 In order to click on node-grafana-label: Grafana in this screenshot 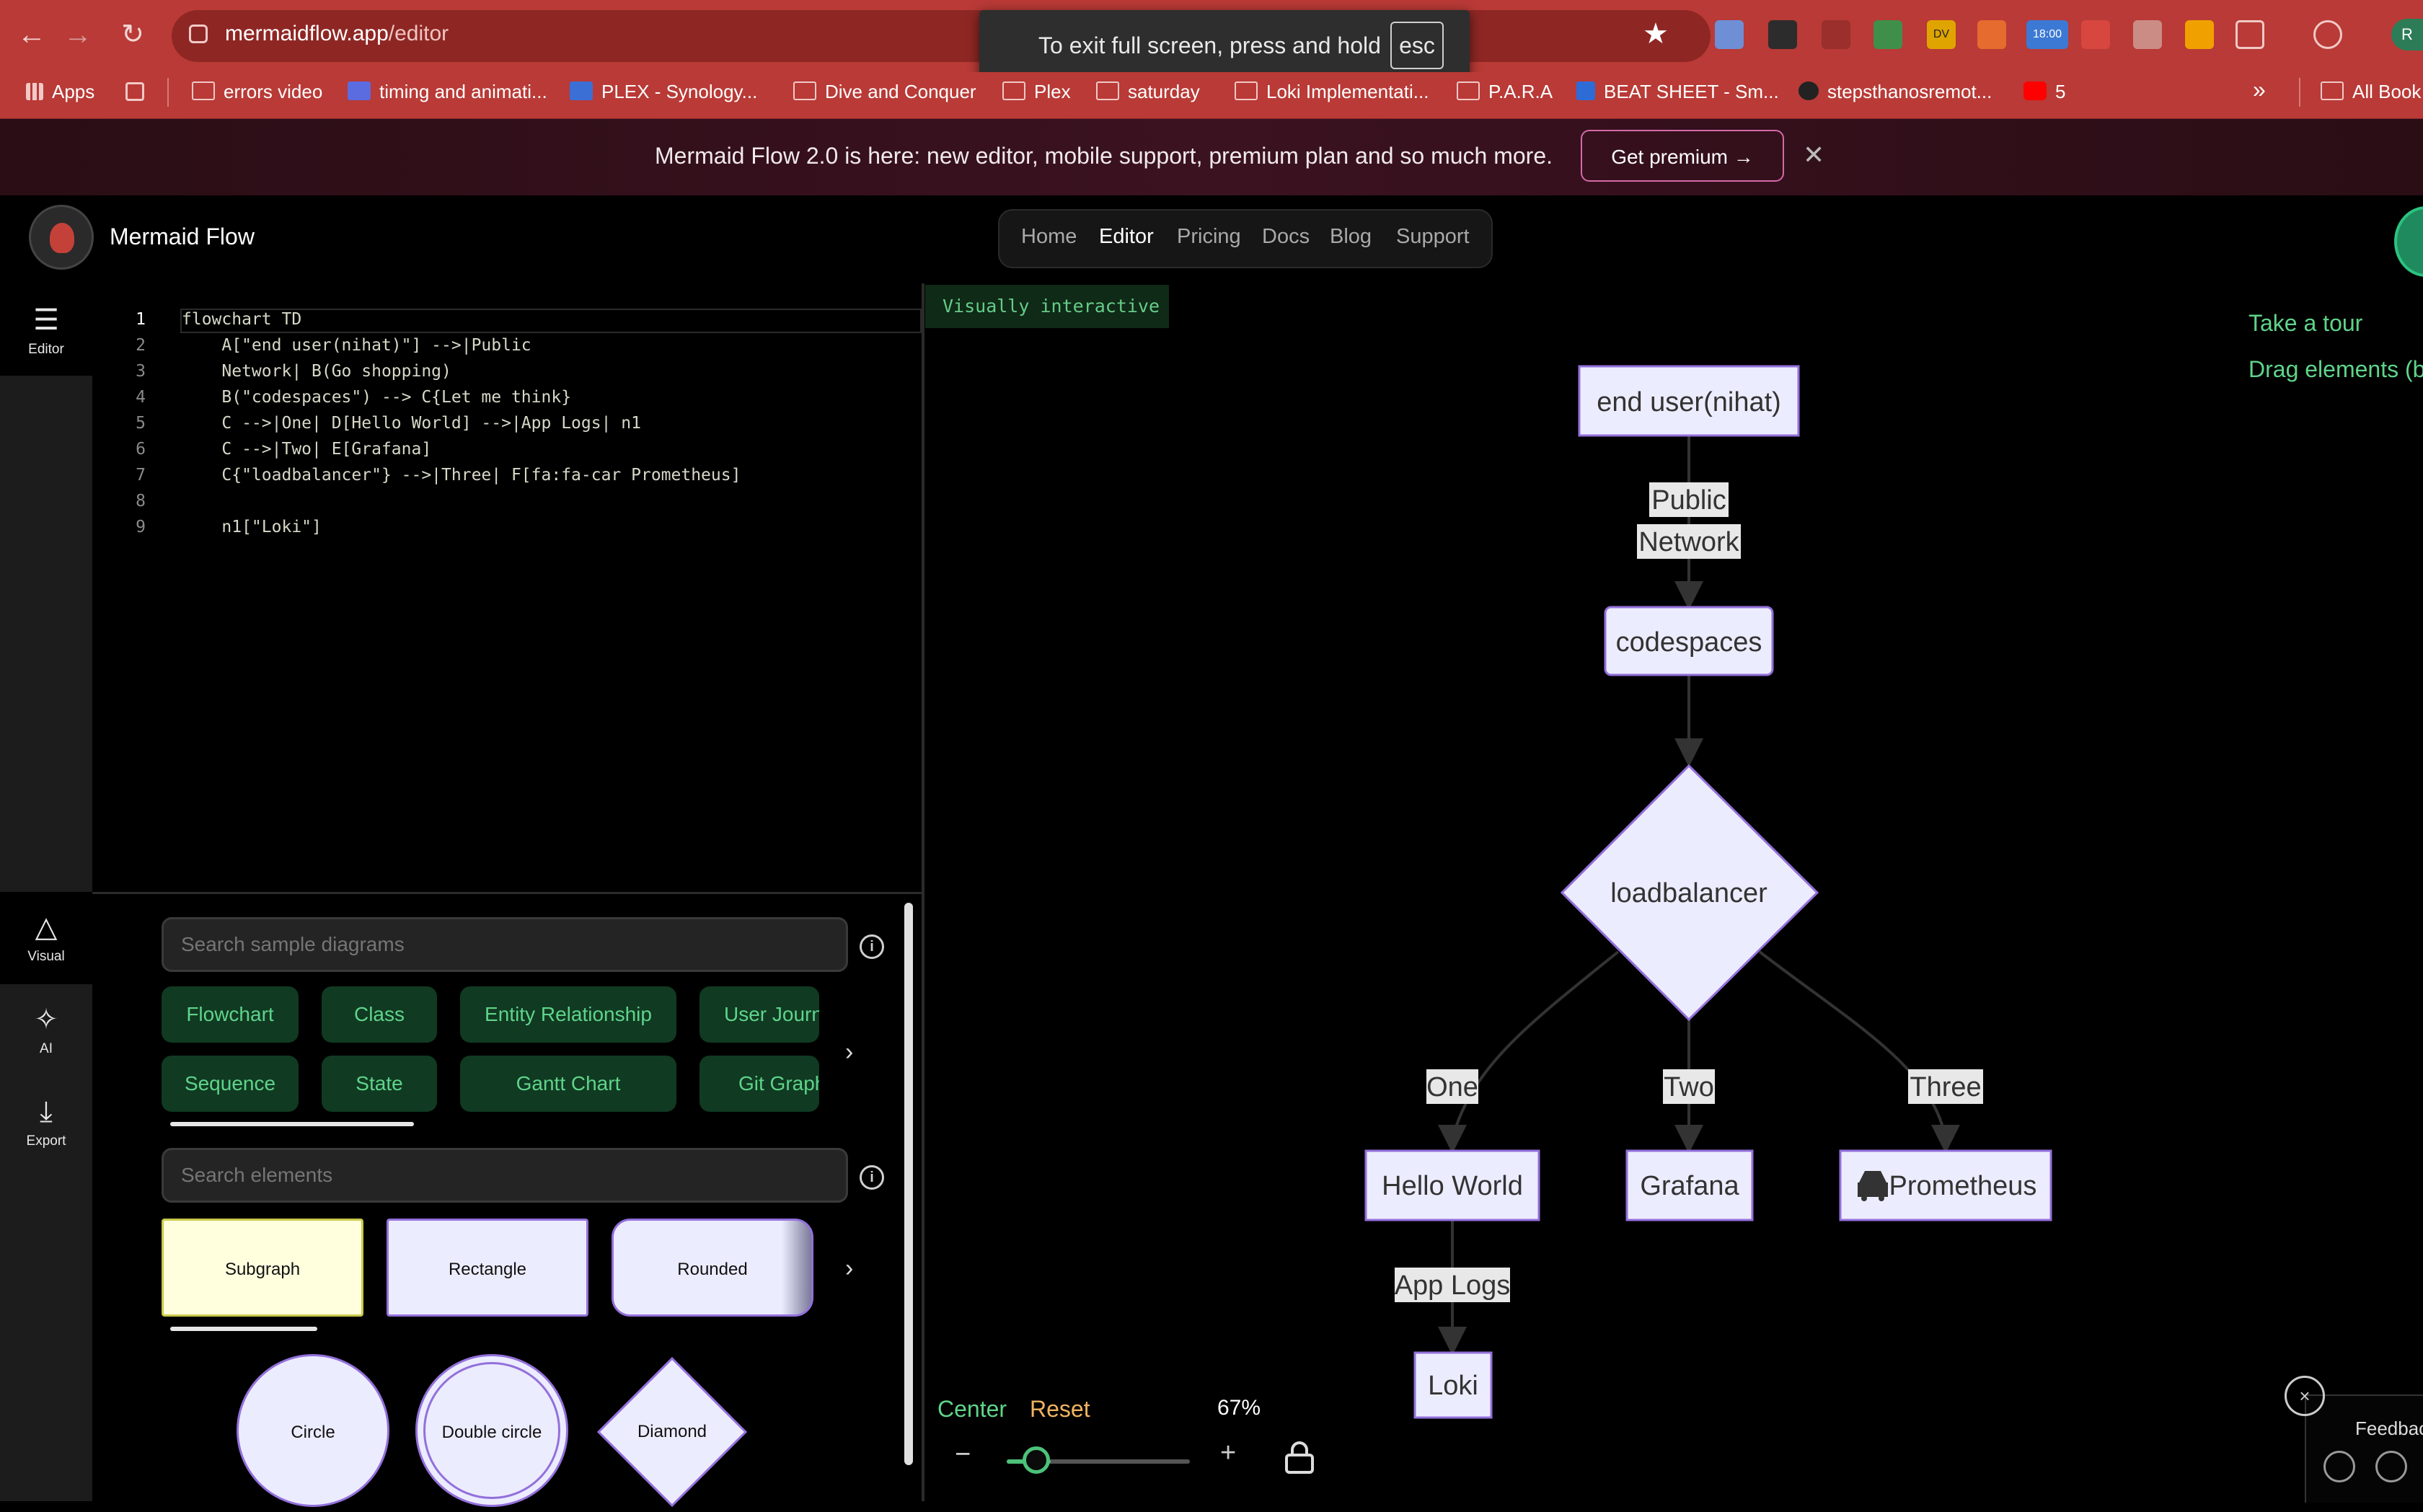, I will do `click(1689, 1186)`.